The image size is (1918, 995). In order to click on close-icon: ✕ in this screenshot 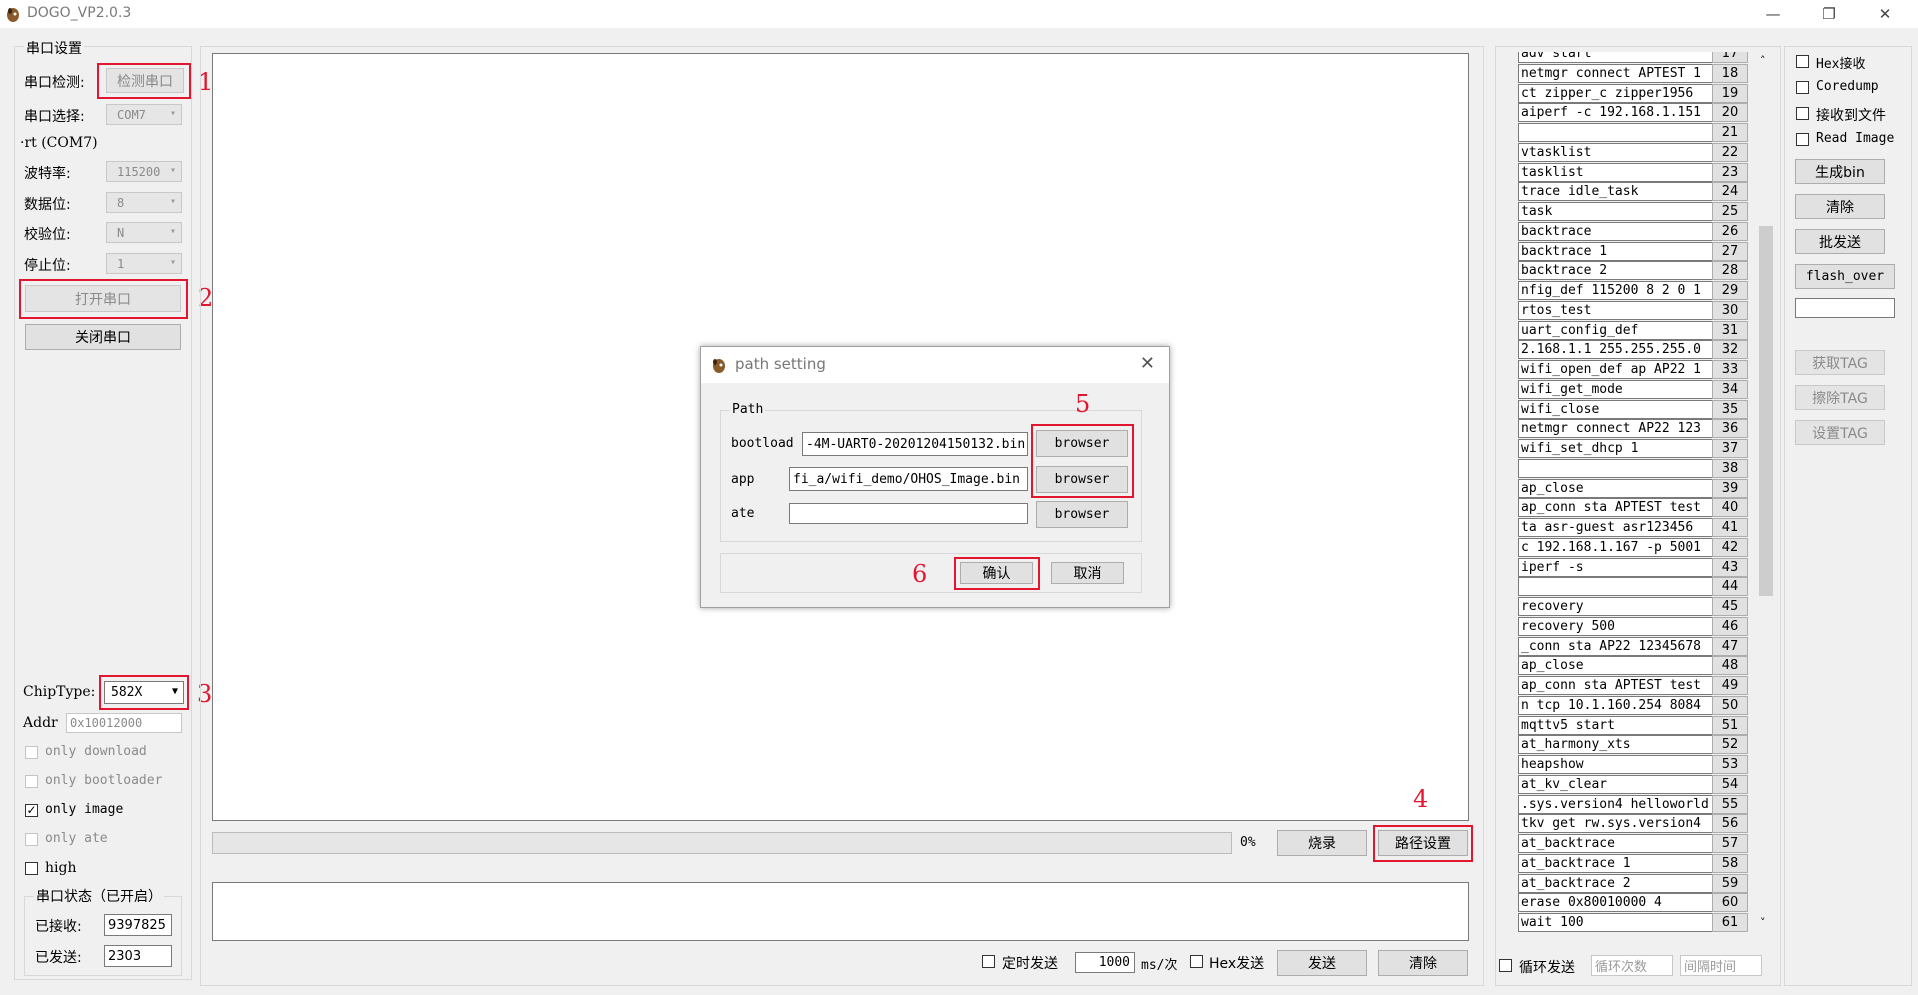, I will do `click(1885, 14)`.